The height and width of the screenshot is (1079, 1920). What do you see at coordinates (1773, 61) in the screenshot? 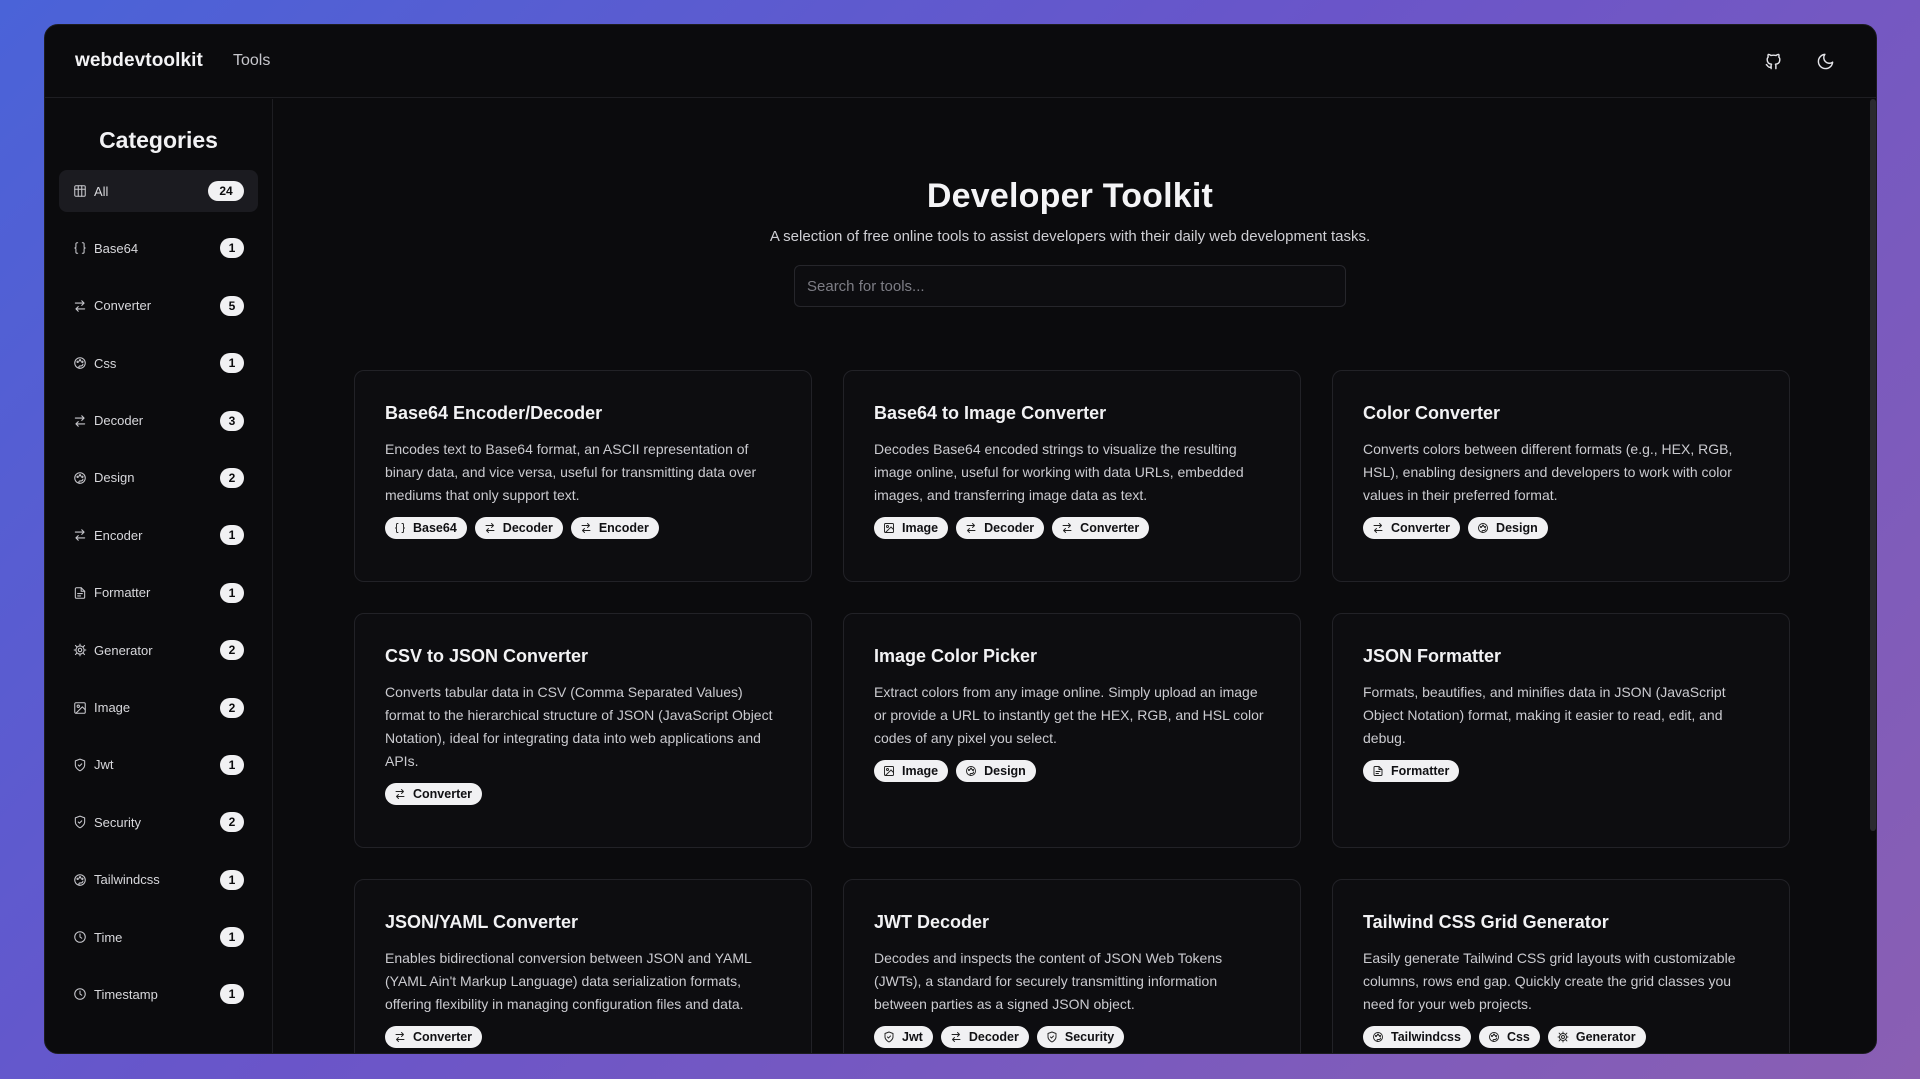
I see `github-icon` at bounding box center [1773, 61].